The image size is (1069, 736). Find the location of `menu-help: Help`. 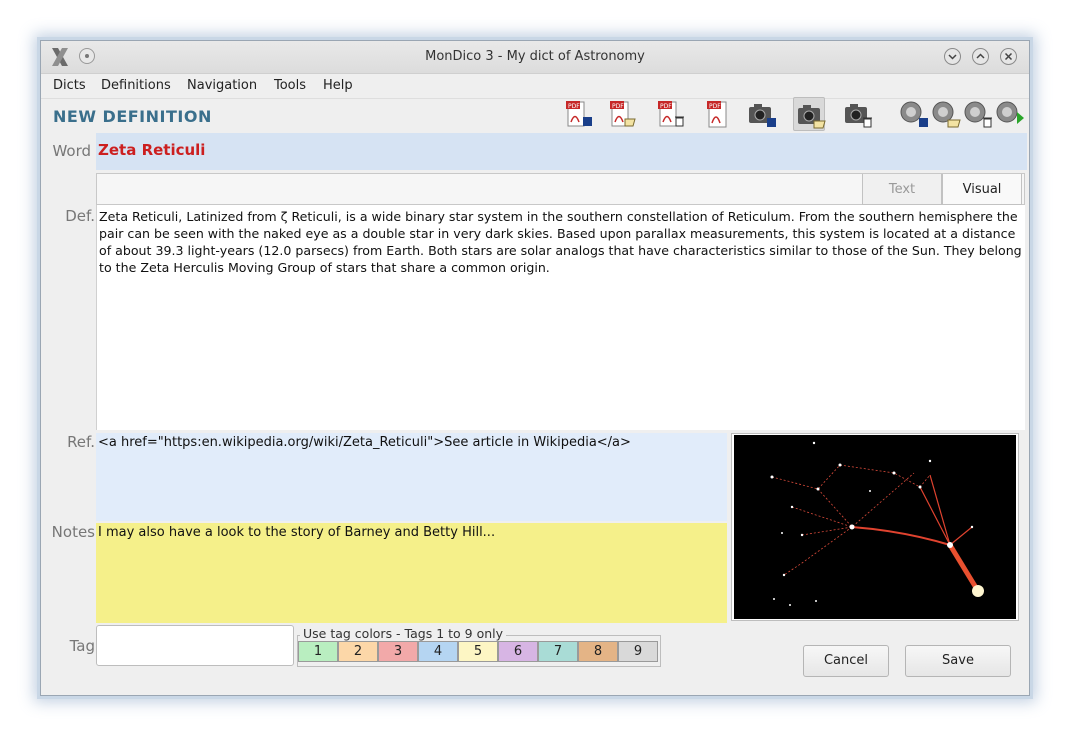

menu-help: Help is located at coordinates (338, 85).